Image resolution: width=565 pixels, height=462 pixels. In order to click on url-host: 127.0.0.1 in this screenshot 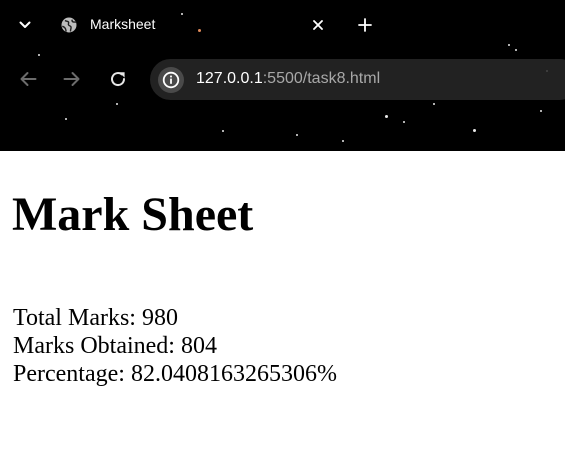, I will do `click(229, 78)`.